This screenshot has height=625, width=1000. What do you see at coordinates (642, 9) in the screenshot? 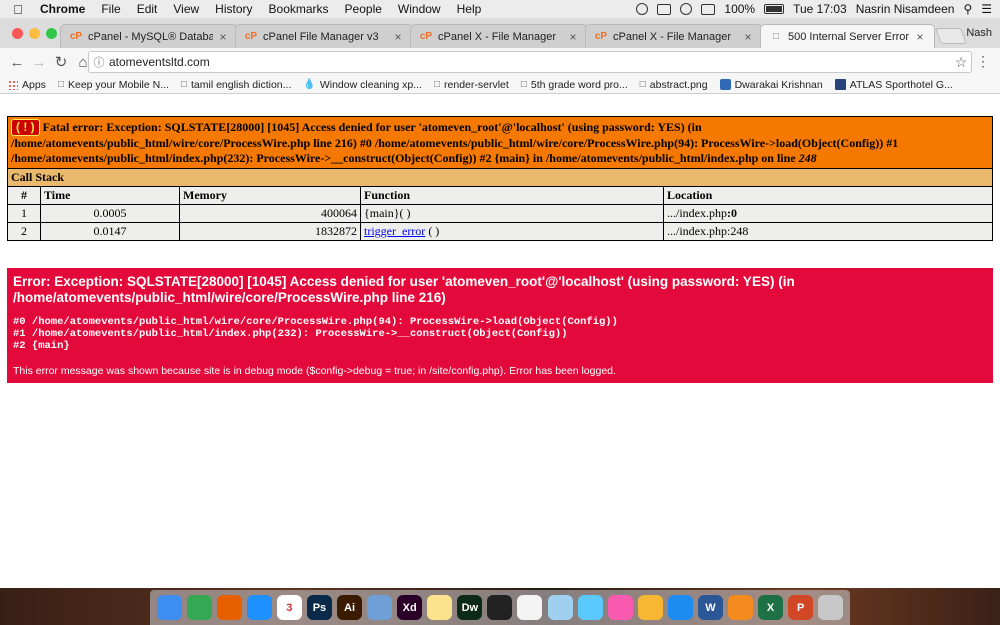
I see `creative-cloud-icon` at bounding box center [642, 9].